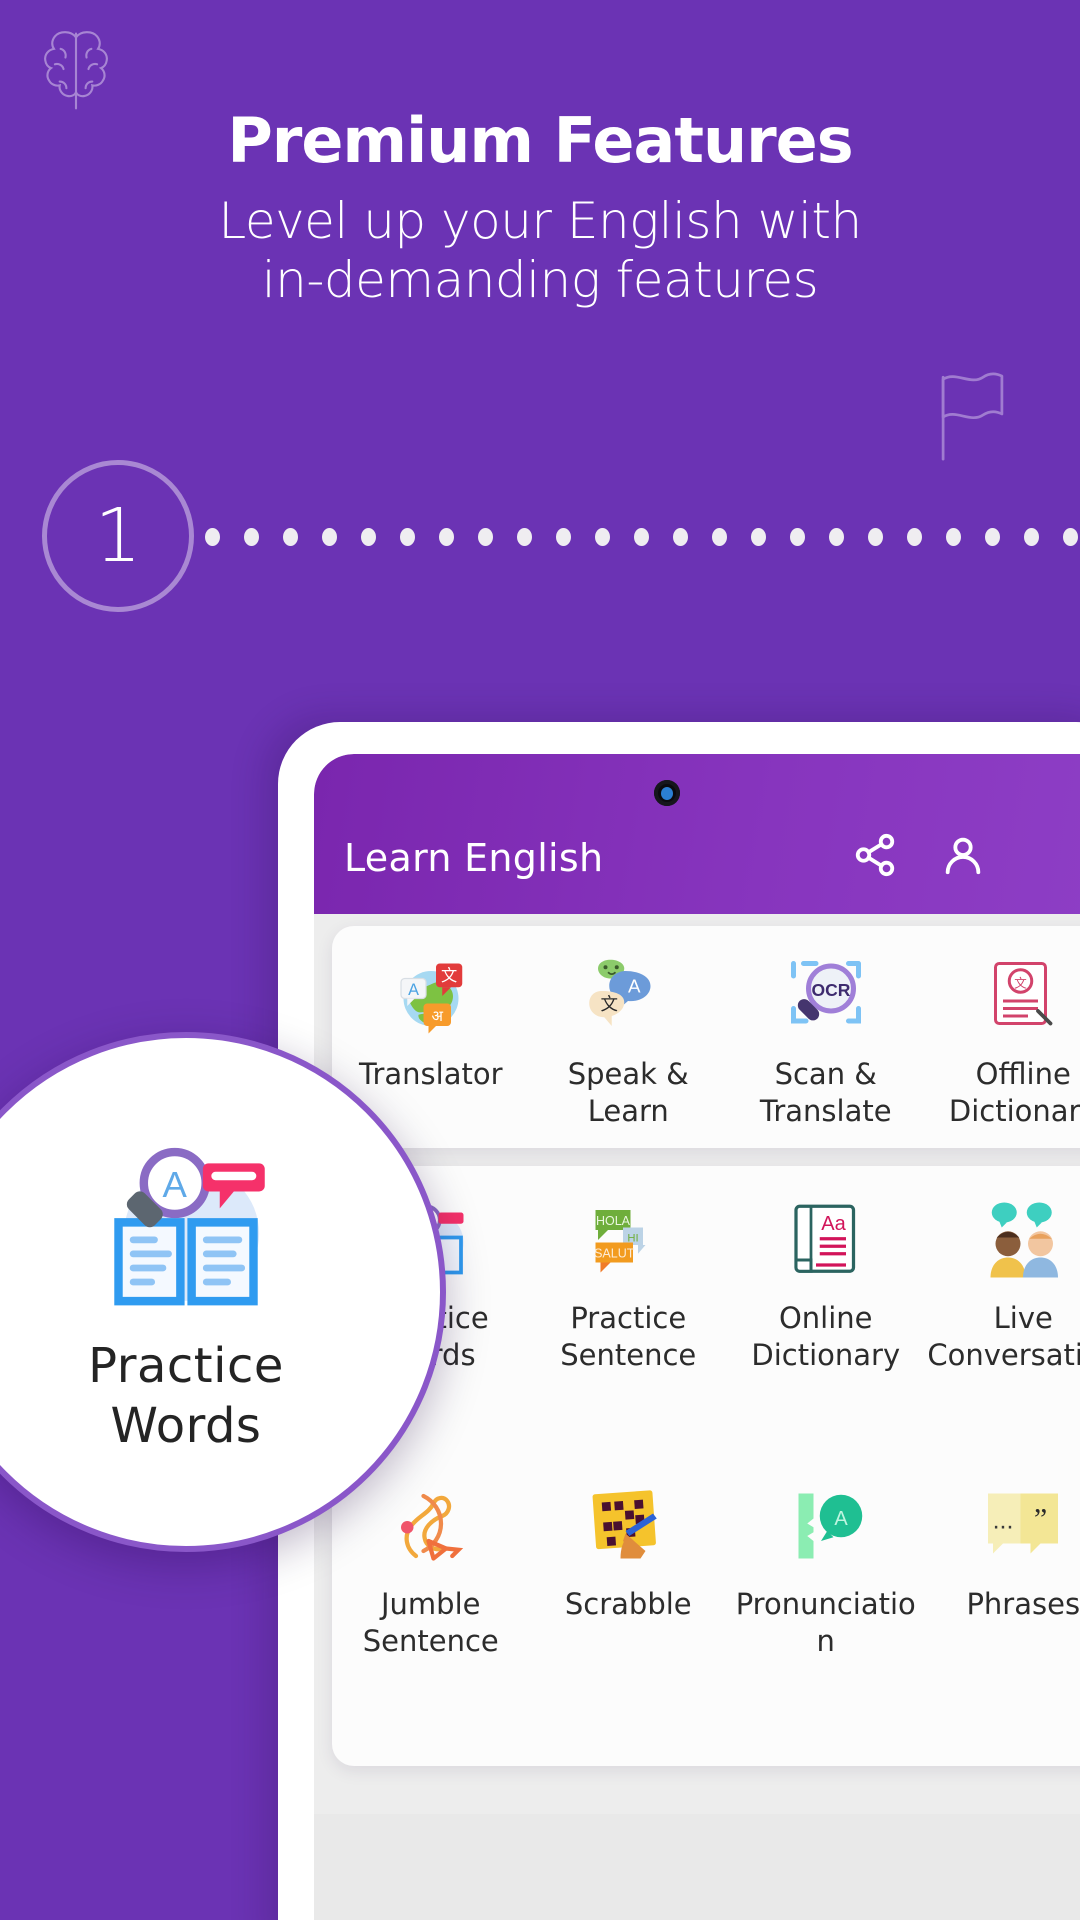  What do you see at coordinates (1002, 1041) in the screenshot?
I see `feature-item-offline-dictionary: 文 Offline Dictionary` at bounding box center [1002, 1041].